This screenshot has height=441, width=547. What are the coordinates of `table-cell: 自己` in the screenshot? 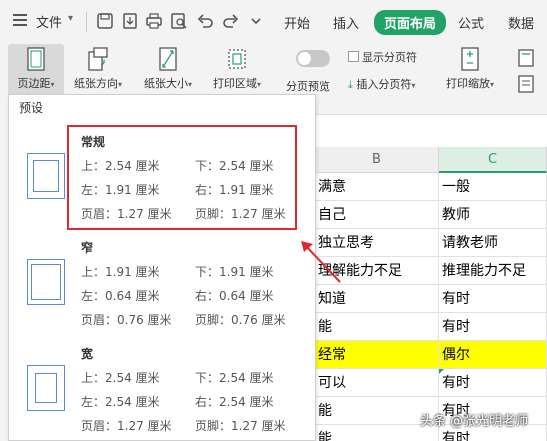 It's located at (377, 215).